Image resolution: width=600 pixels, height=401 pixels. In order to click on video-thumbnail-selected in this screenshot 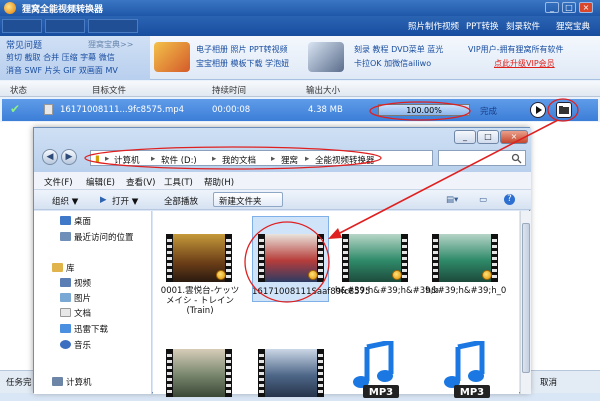, I will do `click(291, 258)`.